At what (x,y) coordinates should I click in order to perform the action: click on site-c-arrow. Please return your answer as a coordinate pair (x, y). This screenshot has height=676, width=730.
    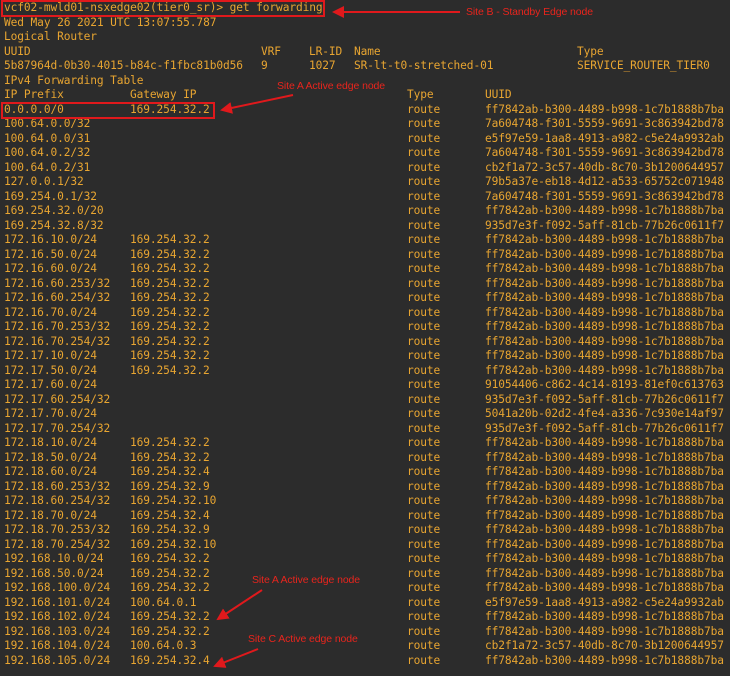
    Looking at the image, I should click on (236, 658).